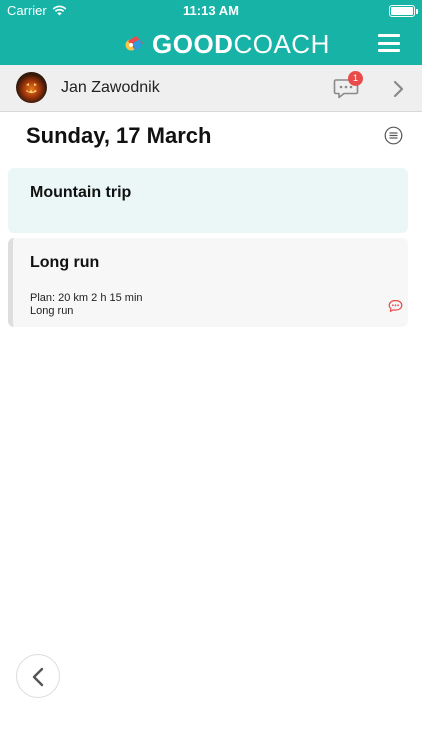 The height and width of the screenshot is (750, 422). What do you see at coordinates (134, 43) in the screenshot?
I see `logo-icon` at bounding box center [134, 43].